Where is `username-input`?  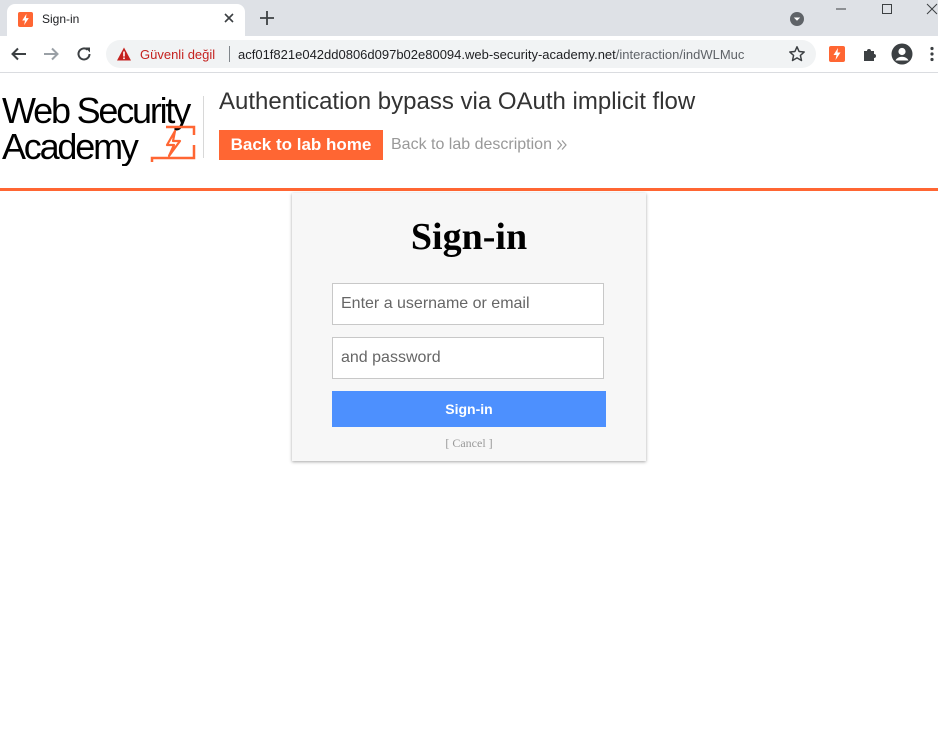 username-input is located at coordinates (468, 304).